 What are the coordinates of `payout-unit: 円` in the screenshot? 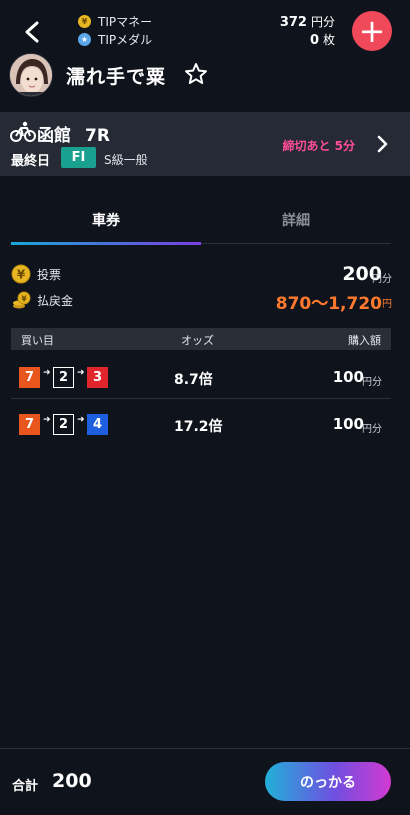 It's located at (387, 304).